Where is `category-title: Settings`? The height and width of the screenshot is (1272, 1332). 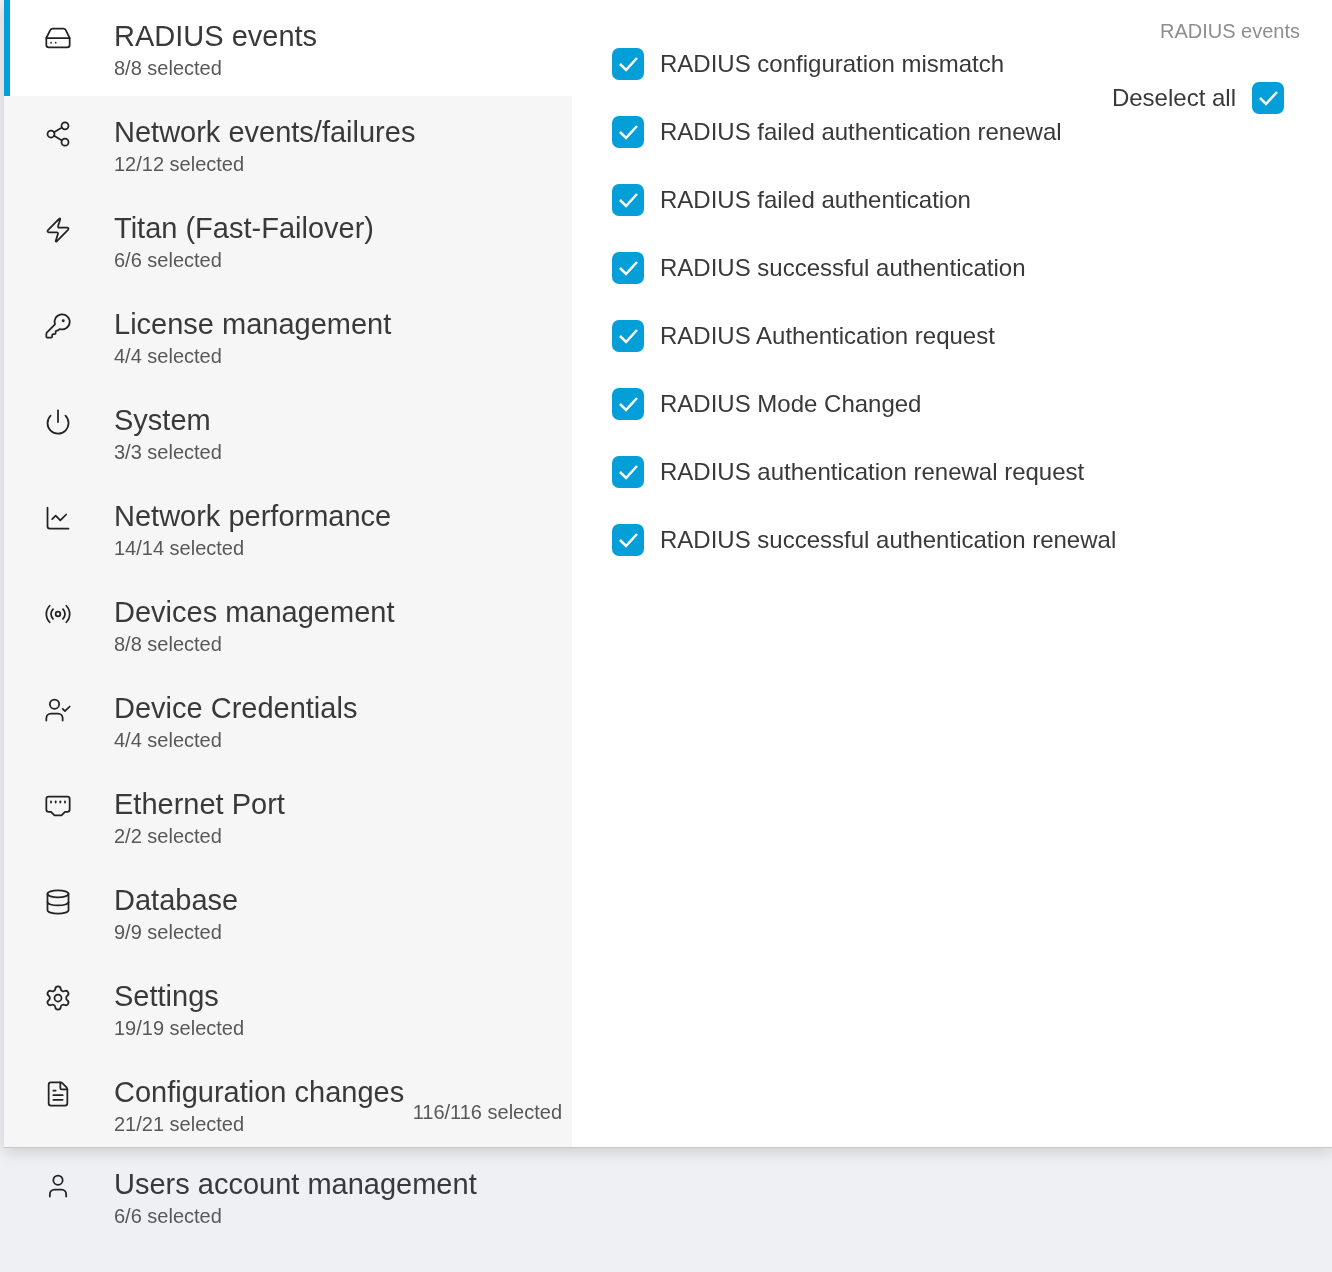 category-title: Settings is located at coordinates (167, 996).